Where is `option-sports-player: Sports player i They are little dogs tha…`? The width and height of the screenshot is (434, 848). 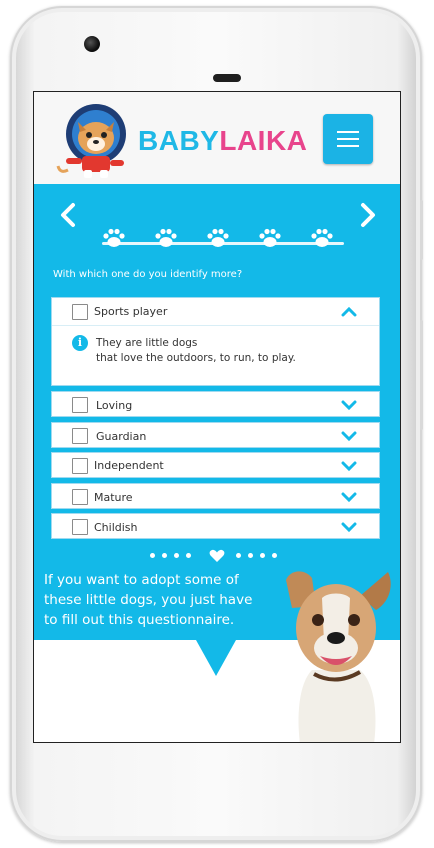 option-sports-player: Sports player i They are little dogs tha… is located at coordinates (215, 341).